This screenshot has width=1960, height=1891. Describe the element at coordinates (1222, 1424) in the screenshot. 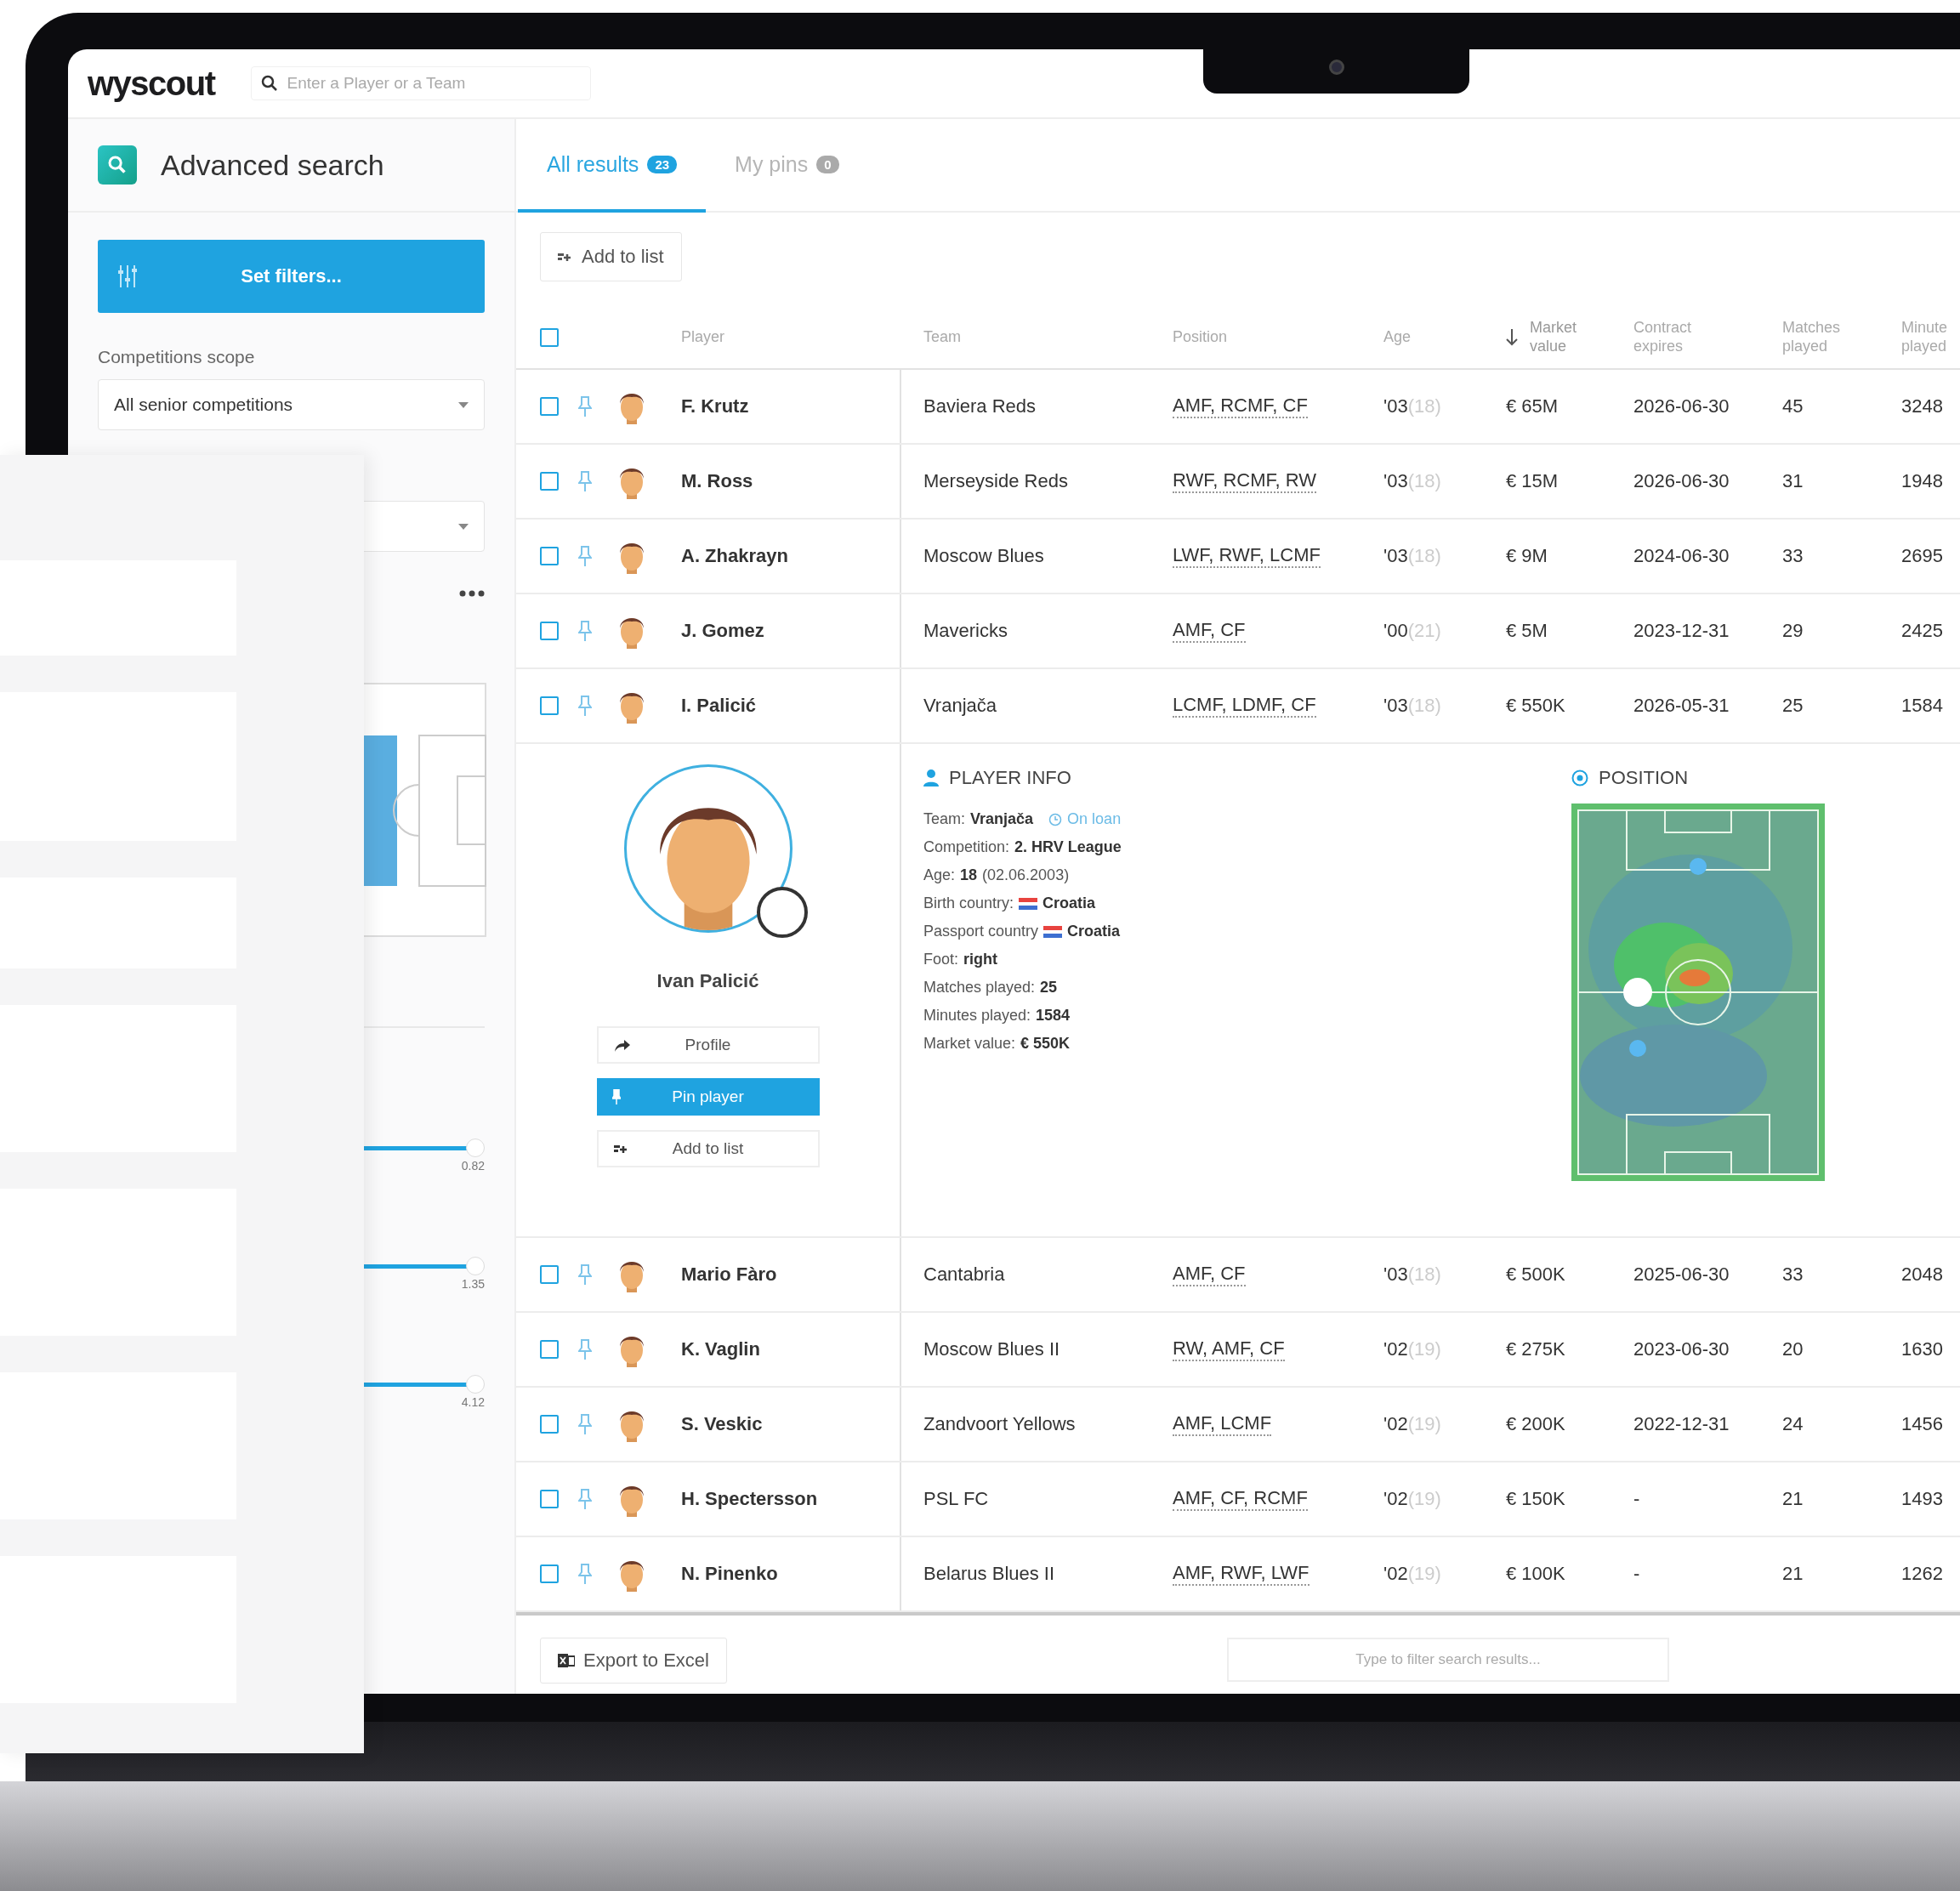

I see `position-text: AMF, LCMF` at that location.